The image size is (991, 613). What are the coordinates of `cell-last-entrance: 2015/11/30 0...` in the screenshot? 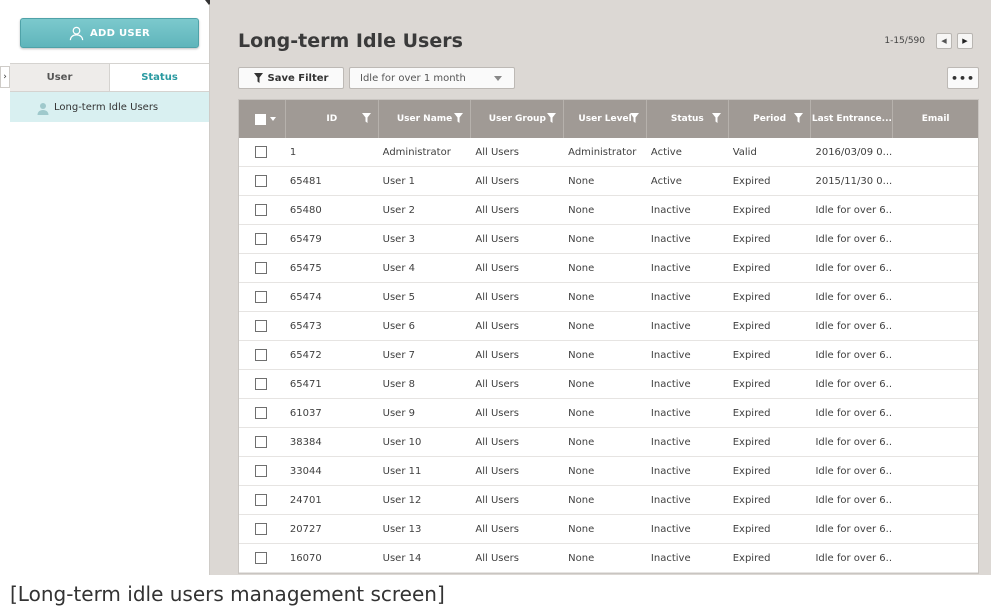 It's located at (854, 181).